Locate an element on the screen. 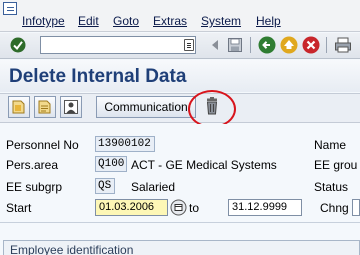 This screenshot has width=360, height=255. changed-on-field is located at coordinates (356, 207).